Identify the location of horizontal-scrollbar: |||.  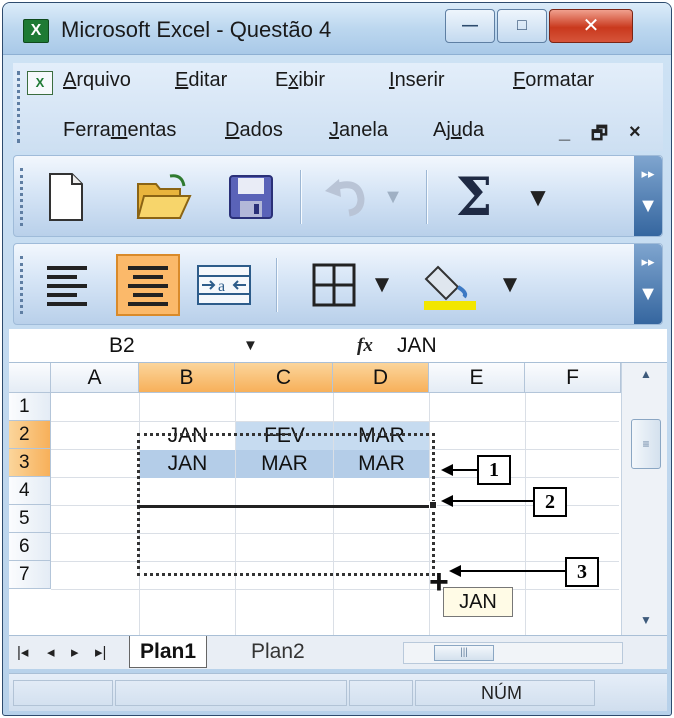
(513, 653).